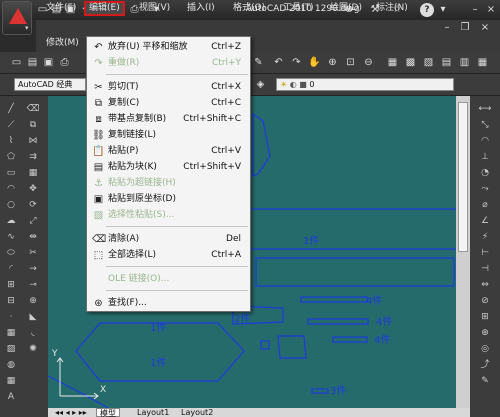 This screenshot has width=500, height=417. What do you see at coordinates (33, 253) in the screenshot?
I see `trim-icon: ✂` at bounding box center [33, 253].